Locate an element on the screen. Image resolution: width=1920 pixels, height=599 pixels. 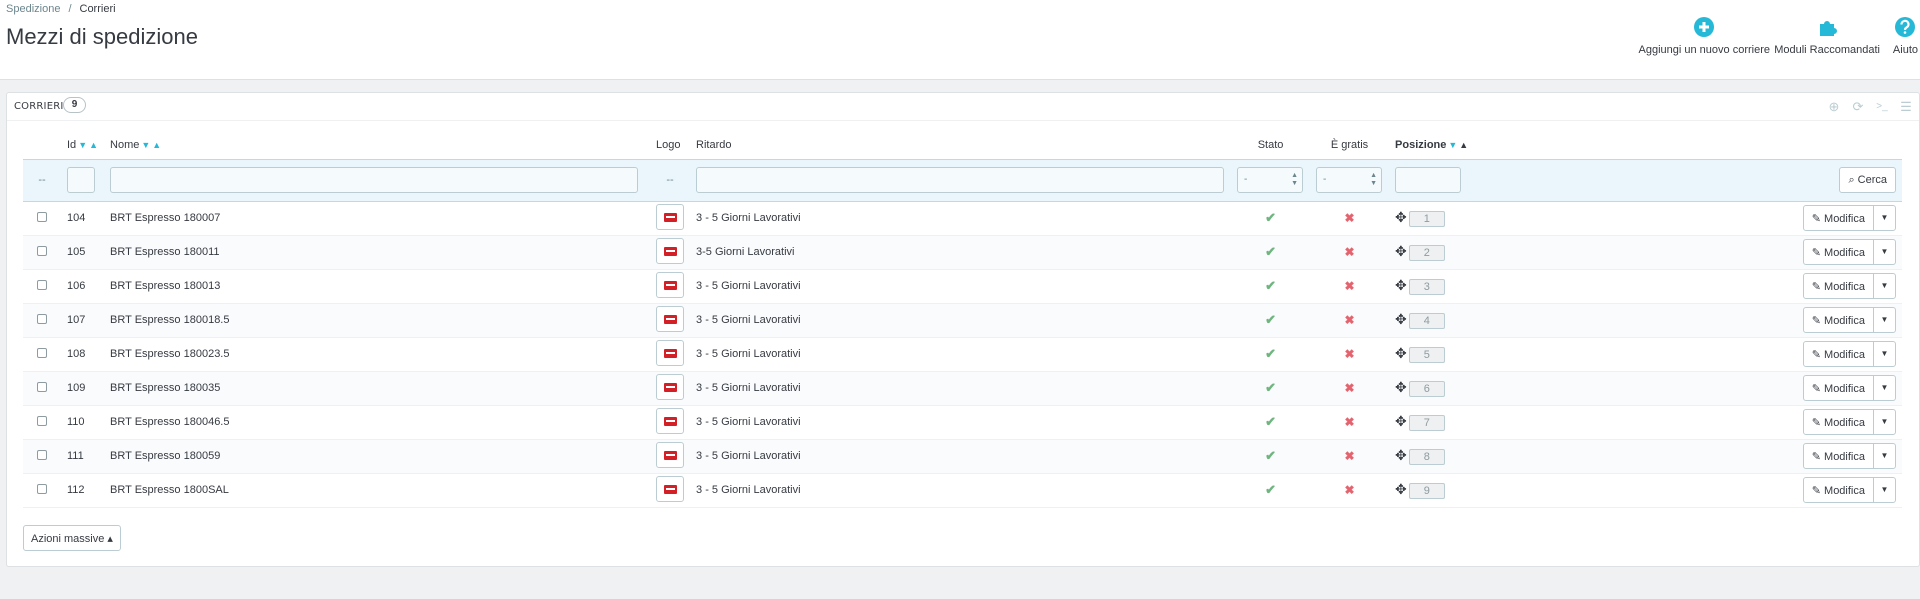
position-value: 9 is located at coordinates (1426, 491).